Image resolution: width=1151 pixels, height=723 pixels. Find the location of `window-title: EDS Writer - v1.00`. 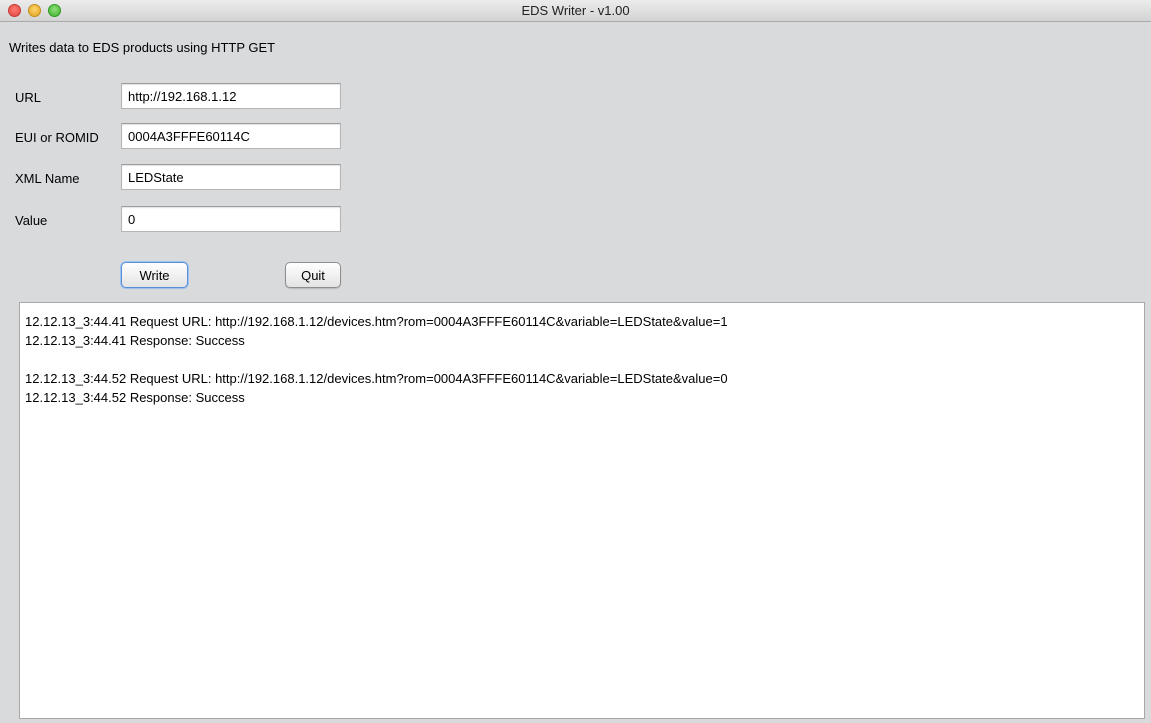

window-title: EDS Writer - v1.00 is located at coordinates (575, 10).